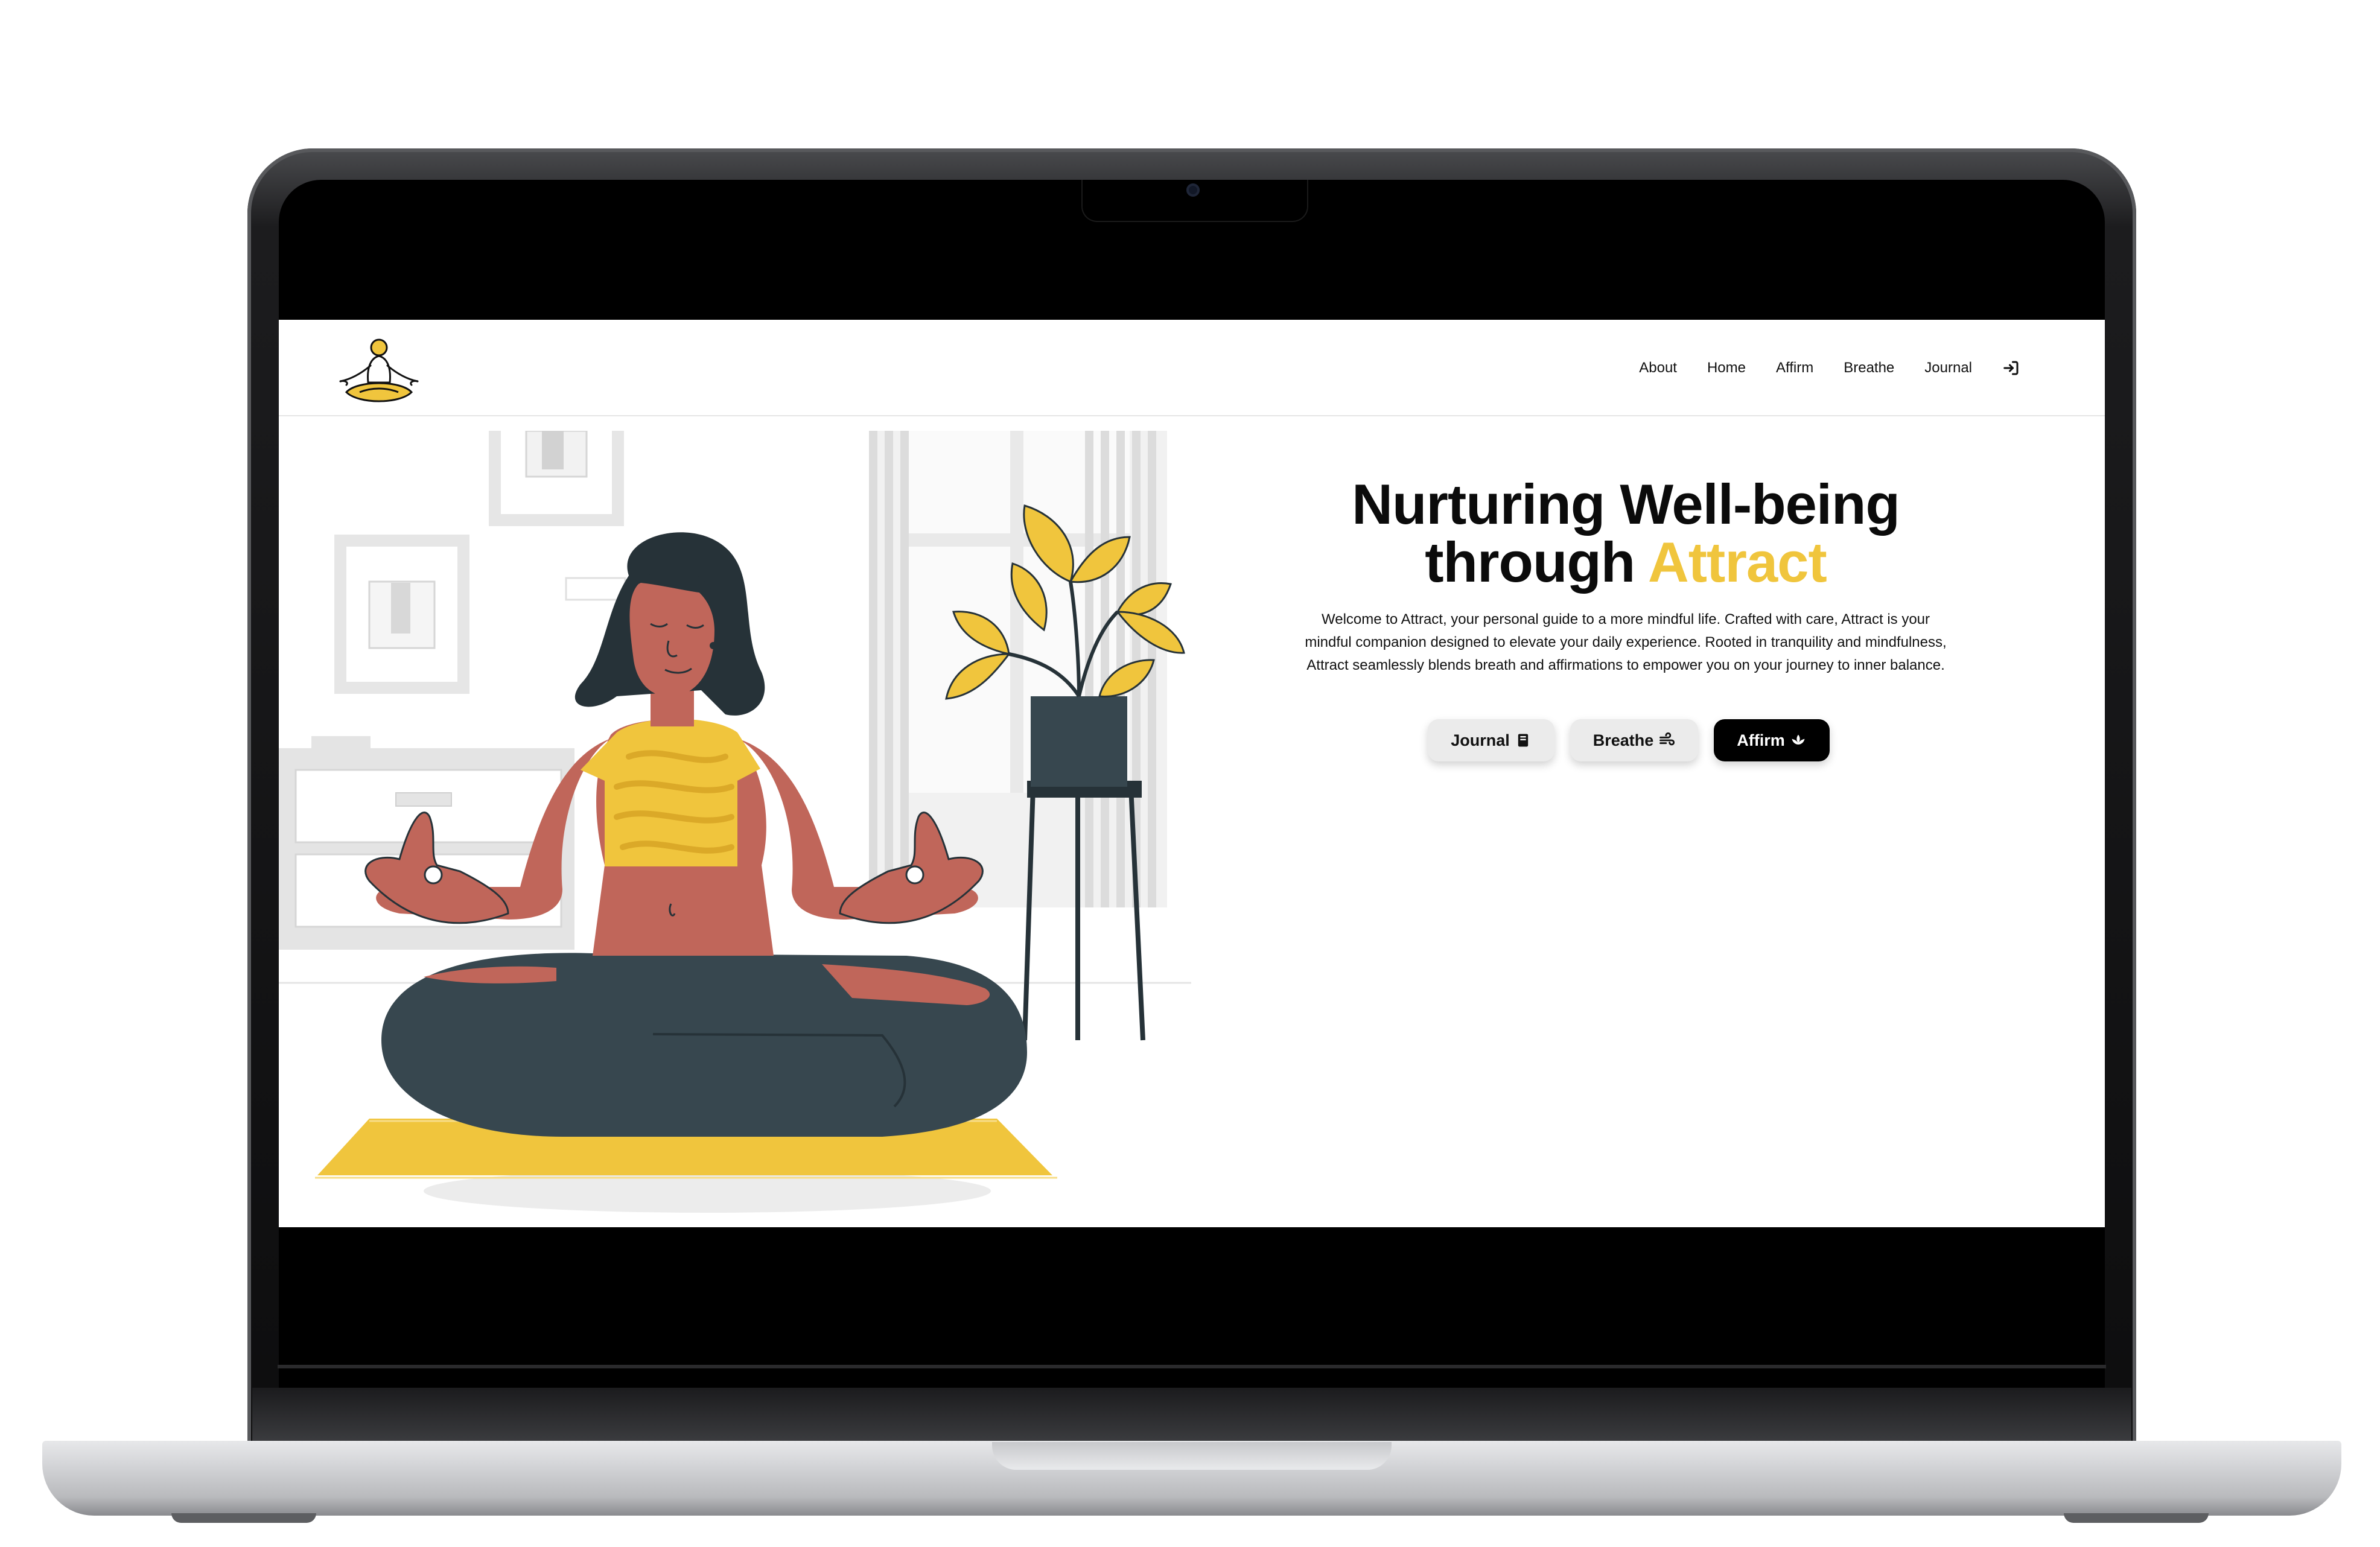  I want to click on breathe-button: Breathe, so click(1635, 740).